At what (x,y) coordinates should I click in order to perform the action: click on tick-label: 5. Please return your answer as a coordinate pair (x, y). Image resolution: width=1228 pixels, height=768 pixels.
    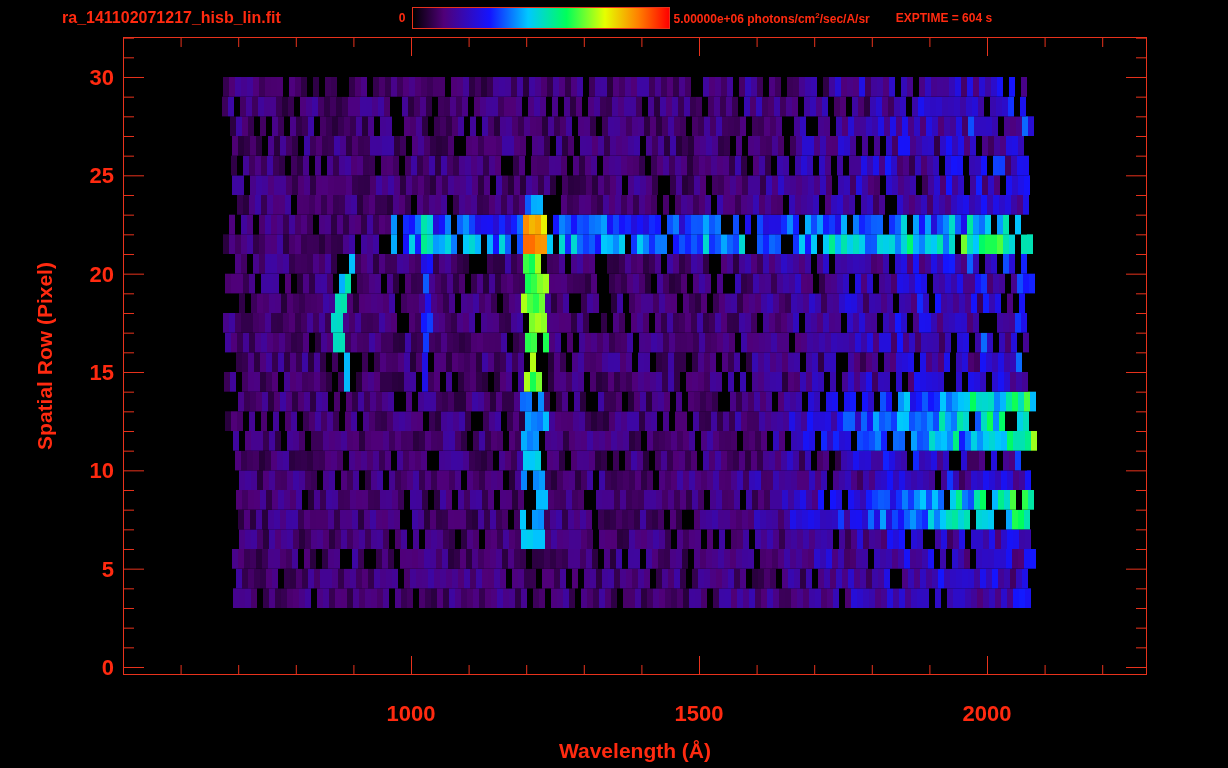
    Looking at the image, I should click on (107, 569).